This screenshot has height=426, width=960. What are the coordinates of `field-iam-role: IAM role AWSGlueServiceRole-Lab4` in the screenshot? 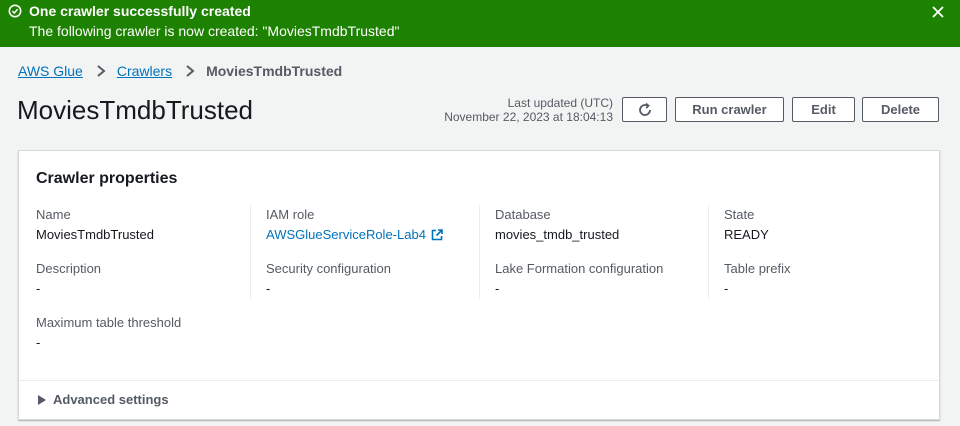 It's located at (354, 224).